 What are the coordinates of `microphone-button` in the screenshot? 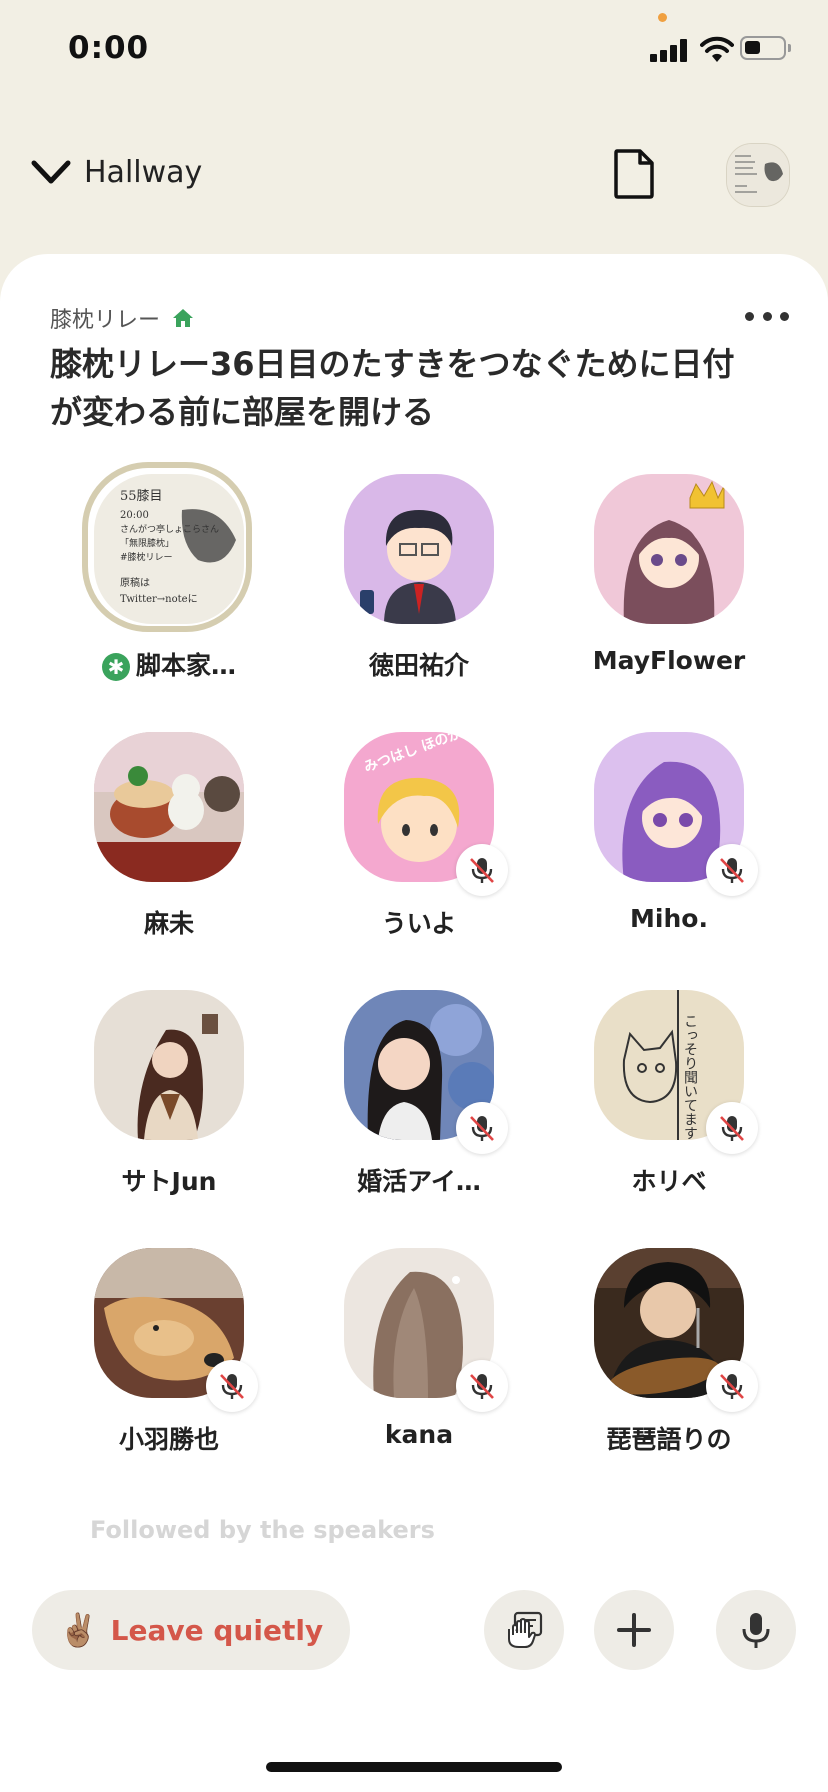 It's located at (756, 1630).